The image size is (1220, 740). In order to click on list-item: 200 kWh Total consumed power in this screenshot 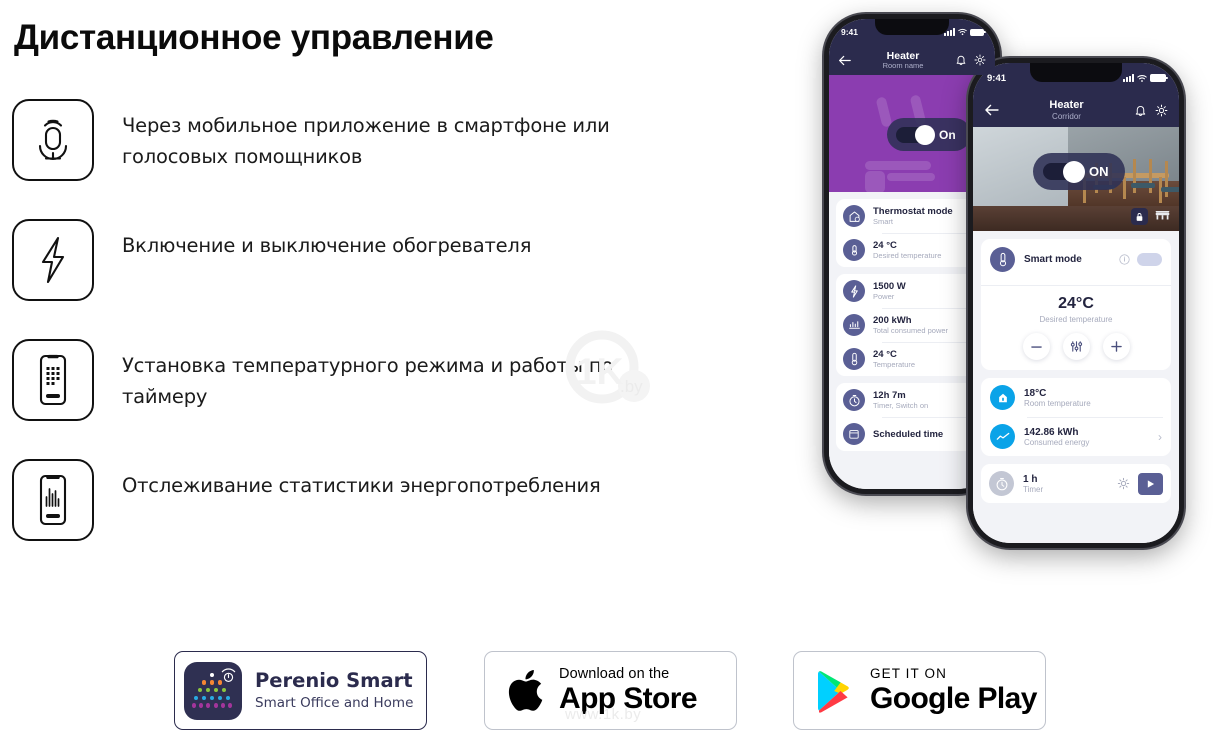, I will do `click(912, 325)`.